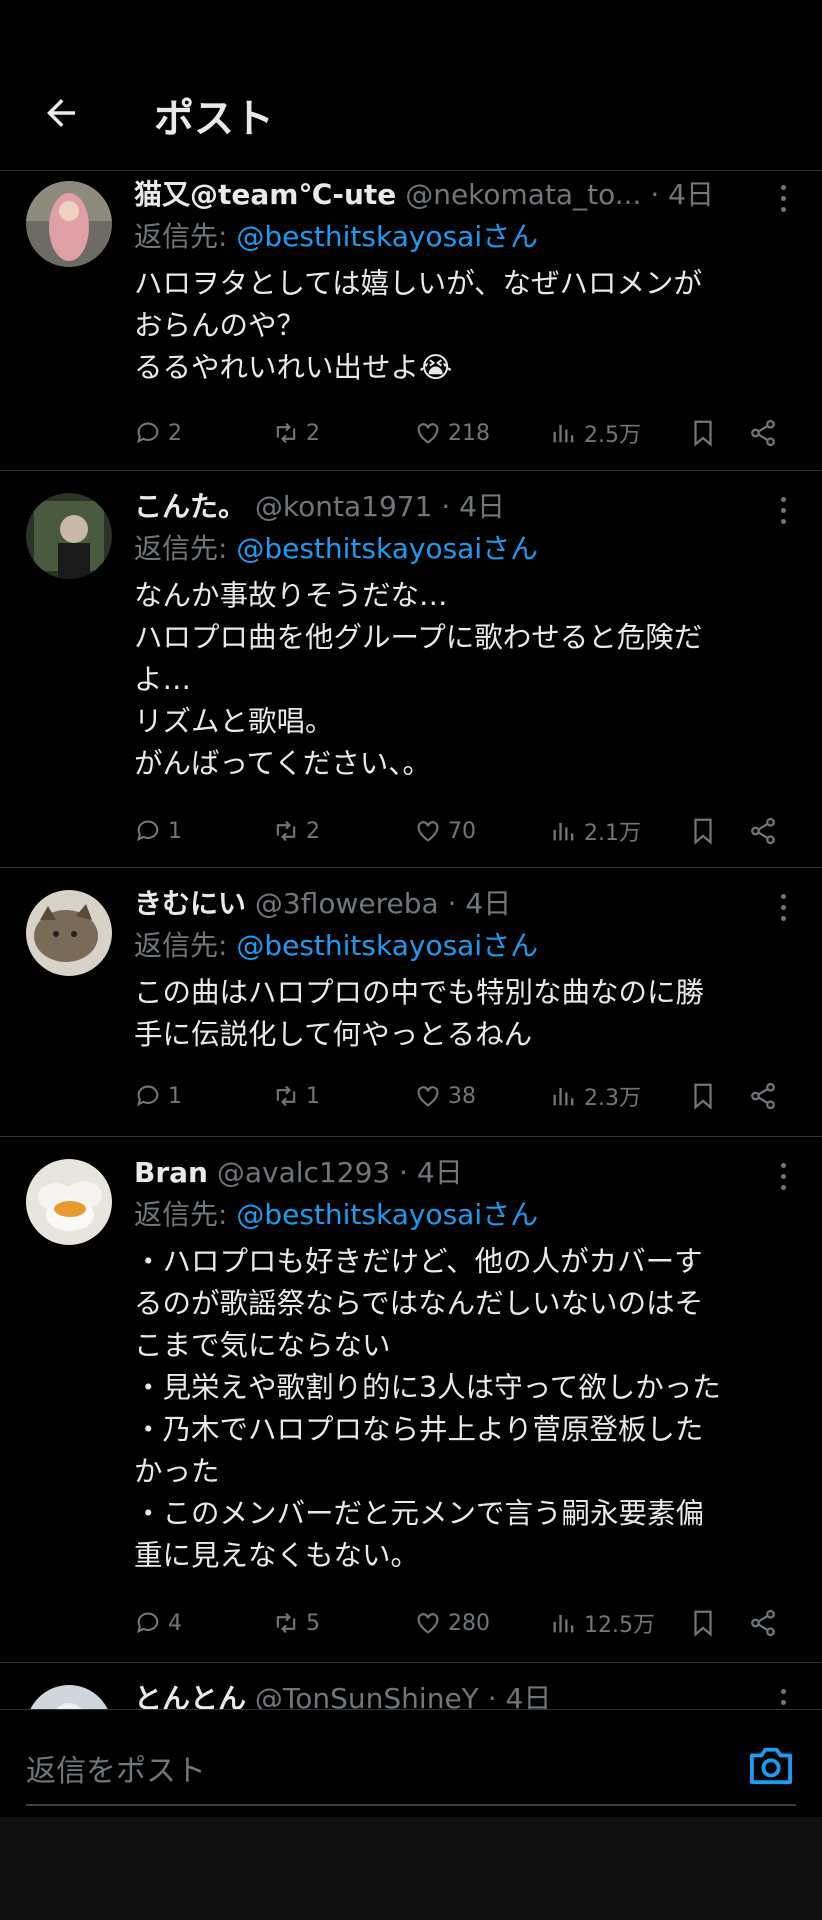 This screenshot has height=1920, width=822. Describe the element at coordinates (411, 1763) in the screenshot. I see `reply-composer: 返信をポスト` at that location.